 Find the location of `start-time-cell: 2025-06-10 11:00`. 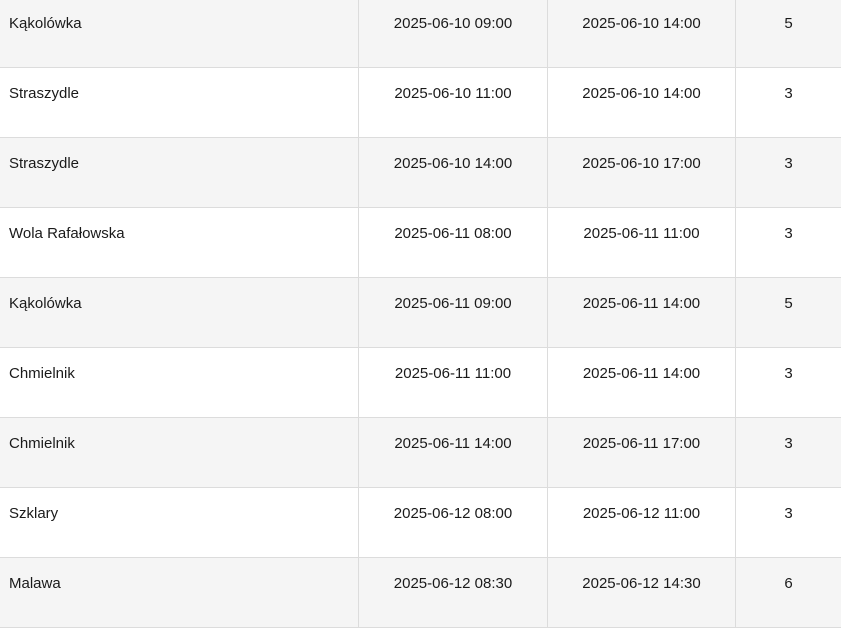

start-time-cell: 2025-06-10 11:00 is located at coordinates (453, 102).